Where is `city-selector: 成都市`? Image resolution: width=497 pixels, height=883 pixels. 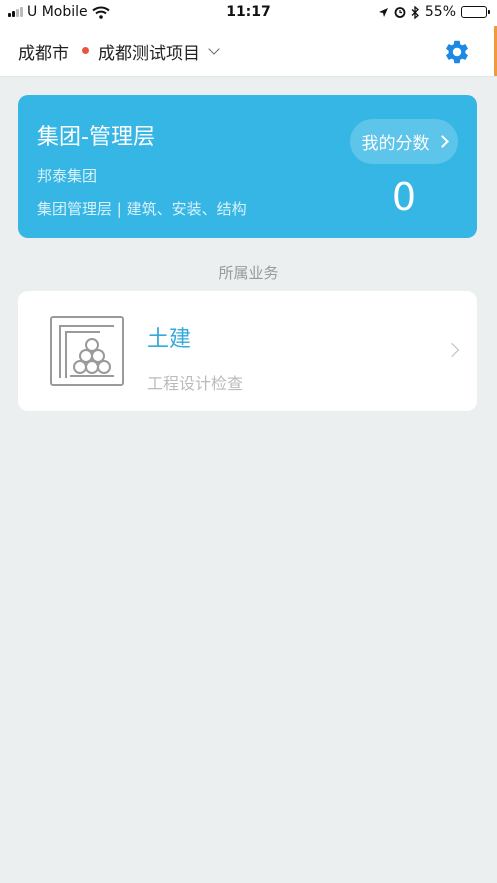 city-selector: 成都市 is located at coordinates (43, 51).